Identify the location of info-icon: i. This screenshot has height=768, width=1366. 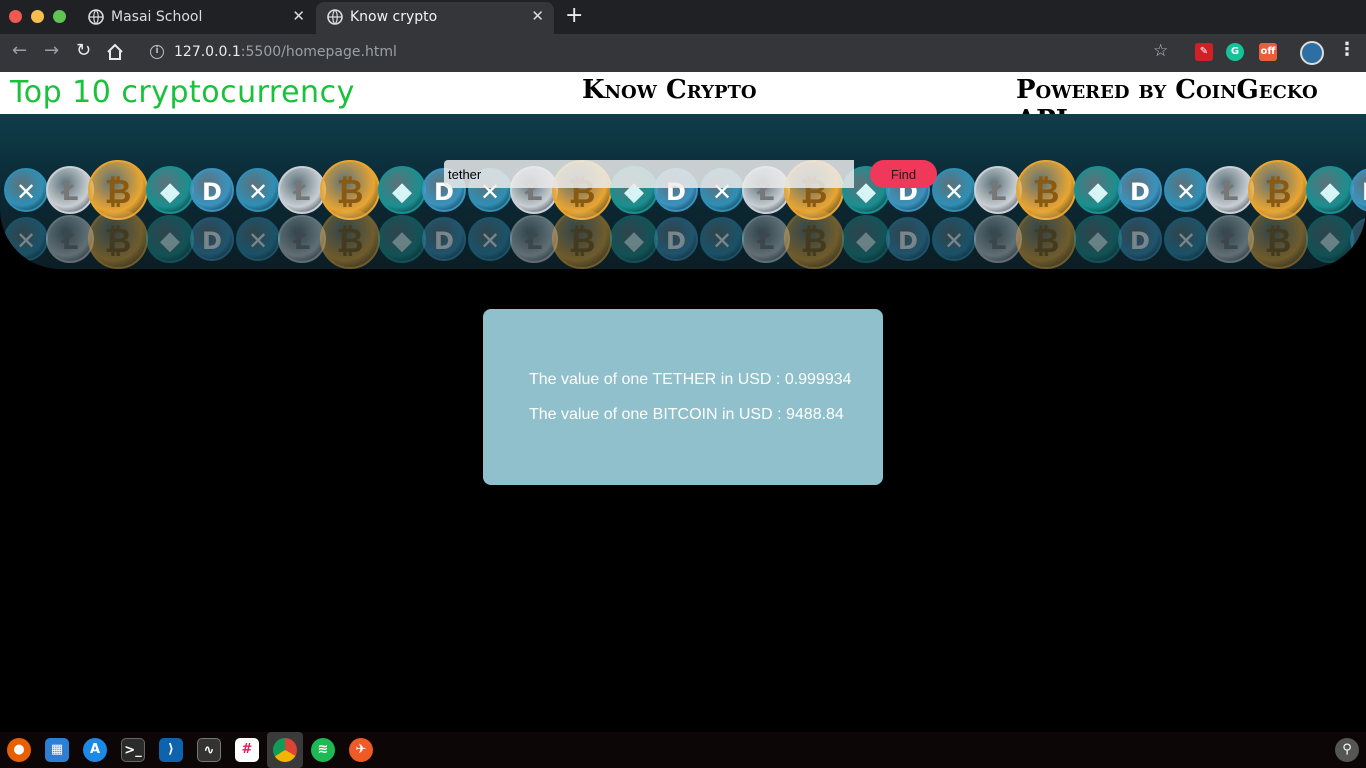
(157, 52).